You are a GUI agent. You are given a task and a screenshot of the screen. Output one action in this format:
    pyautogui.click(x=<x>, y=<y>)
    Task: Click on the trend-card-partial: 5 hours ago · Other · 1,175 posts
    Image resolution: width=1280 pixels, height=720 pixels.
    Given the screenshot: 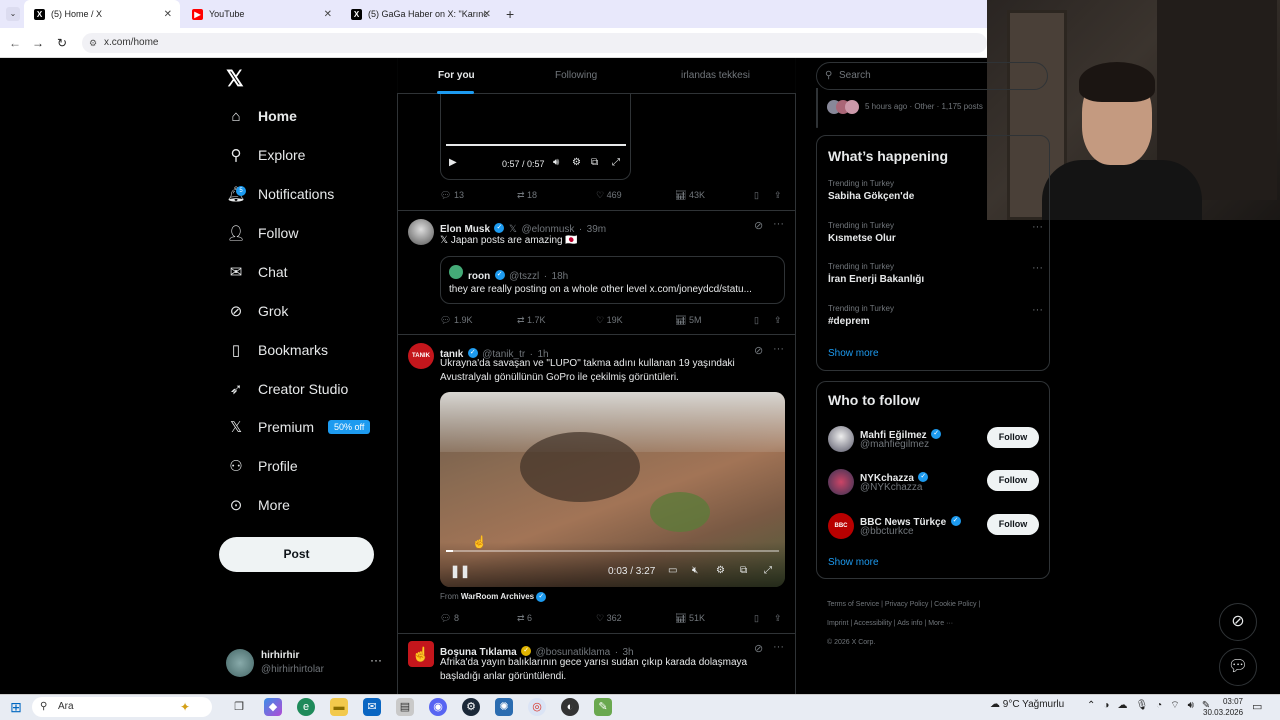 What is the action you would take?
    pyautogui.click(x=899, y=108)
    